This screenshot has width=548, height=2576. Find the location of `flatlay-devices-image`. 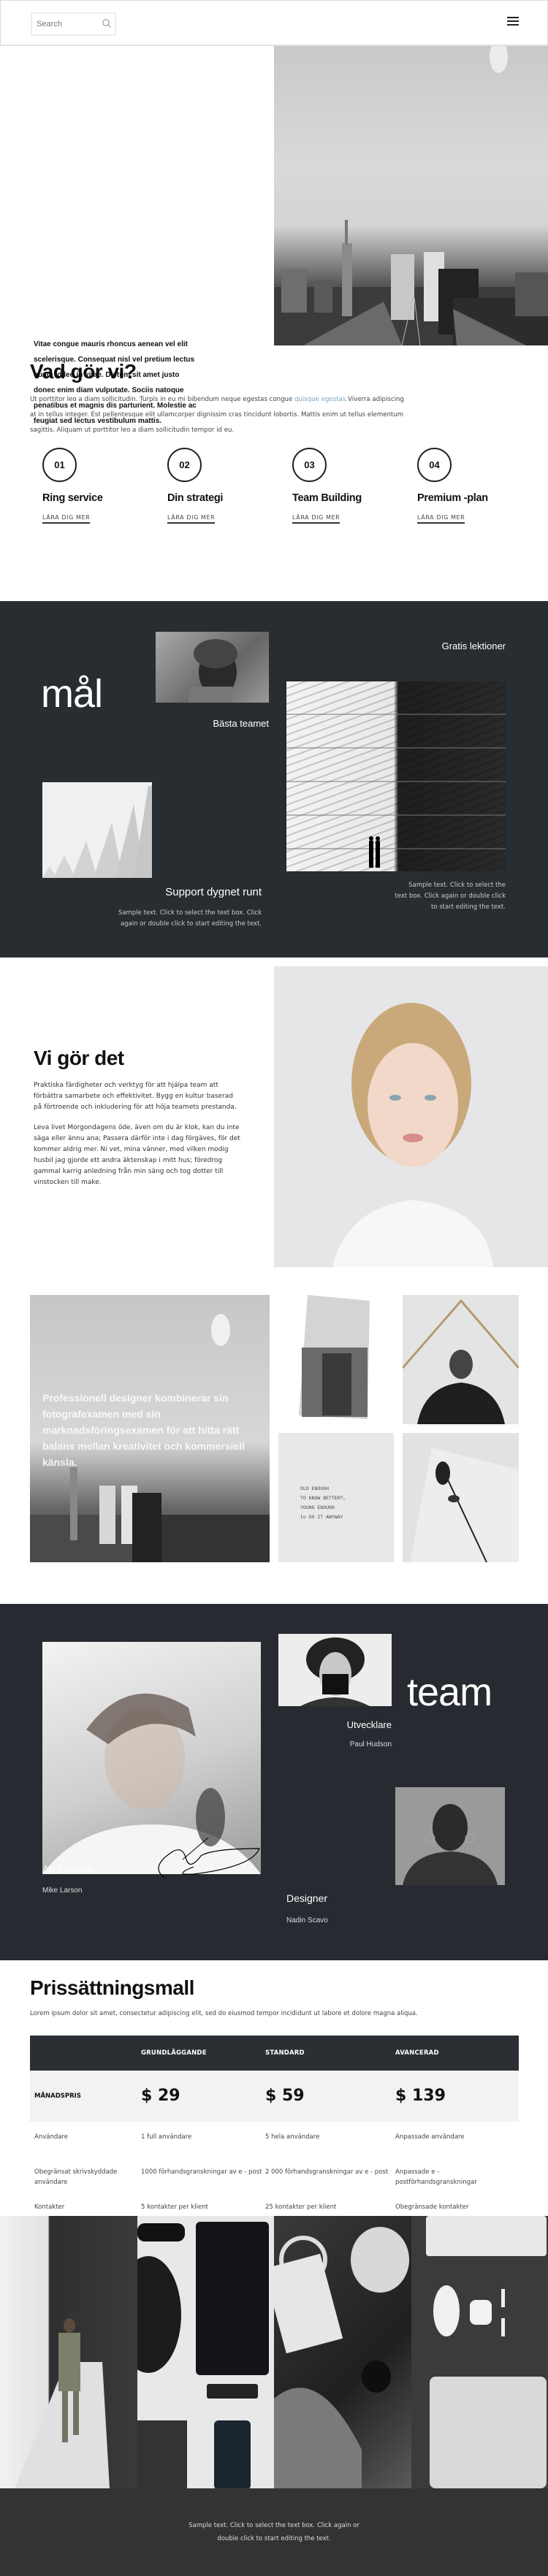

flatlay-devices-image is located at coordinates (206, 2352).